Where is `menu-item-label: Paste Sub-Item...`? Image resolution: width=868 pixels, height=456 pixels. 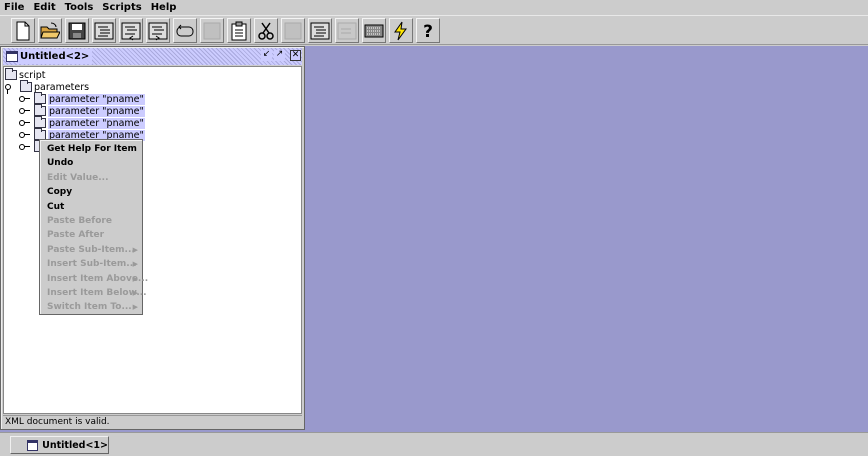
menu-item-label: Paste Sub-Item... is located at coordinates (91, 249).